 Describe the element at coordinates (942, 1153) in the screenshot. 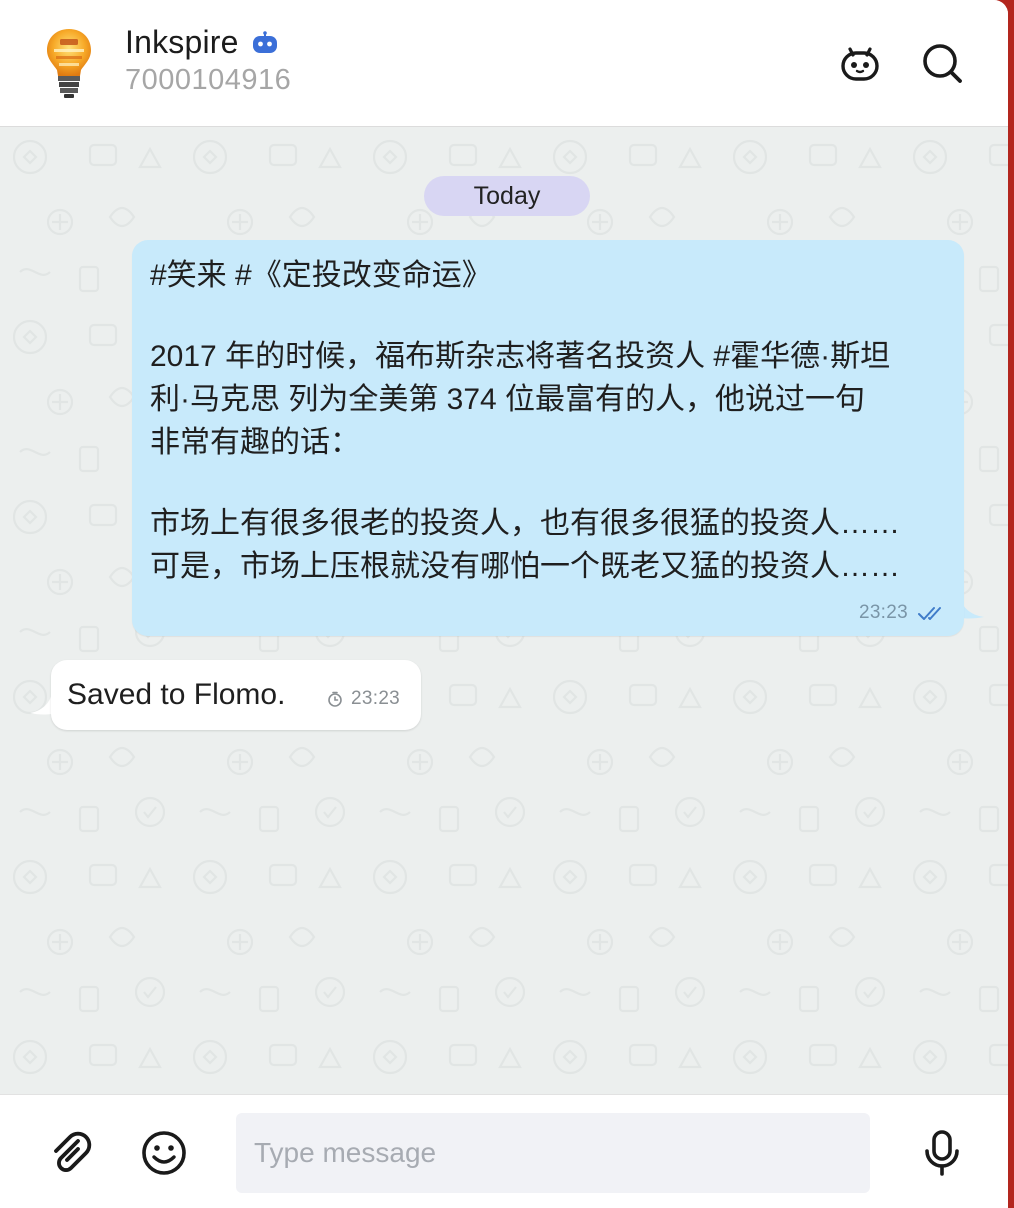

I see `microphone-icon` at that location.